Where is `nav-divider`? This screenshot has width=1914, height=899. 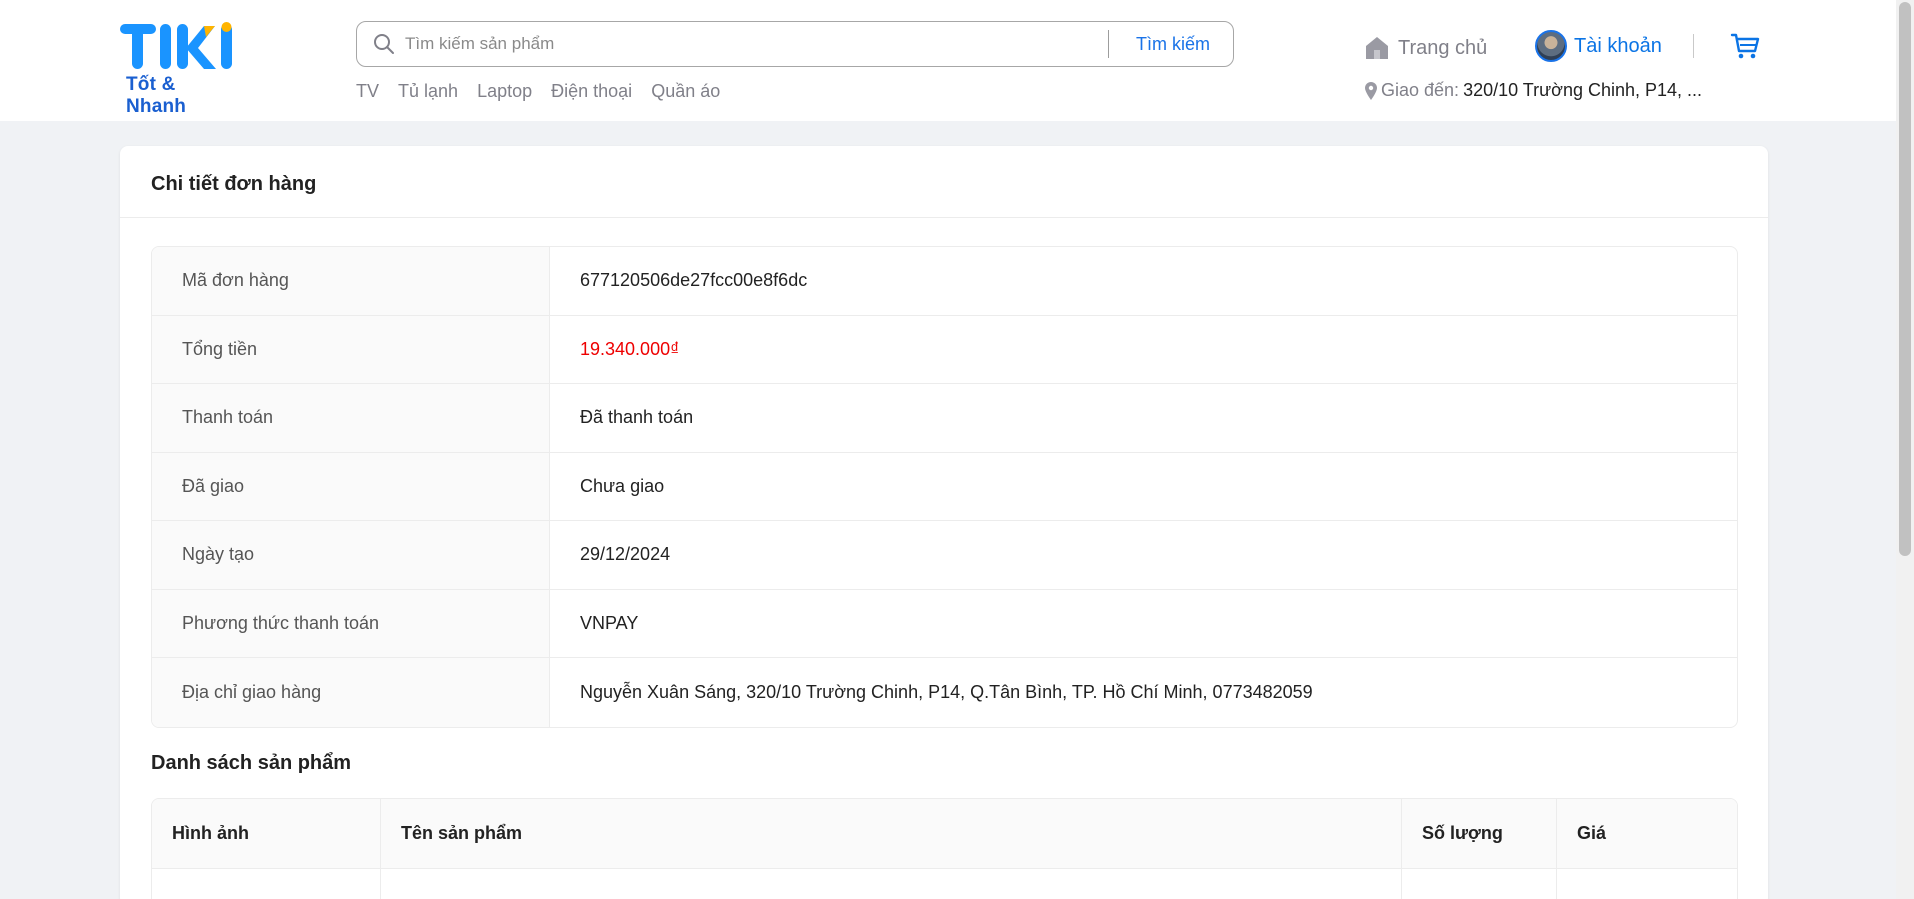
nav-divider is located at coordinates (1693, 46).